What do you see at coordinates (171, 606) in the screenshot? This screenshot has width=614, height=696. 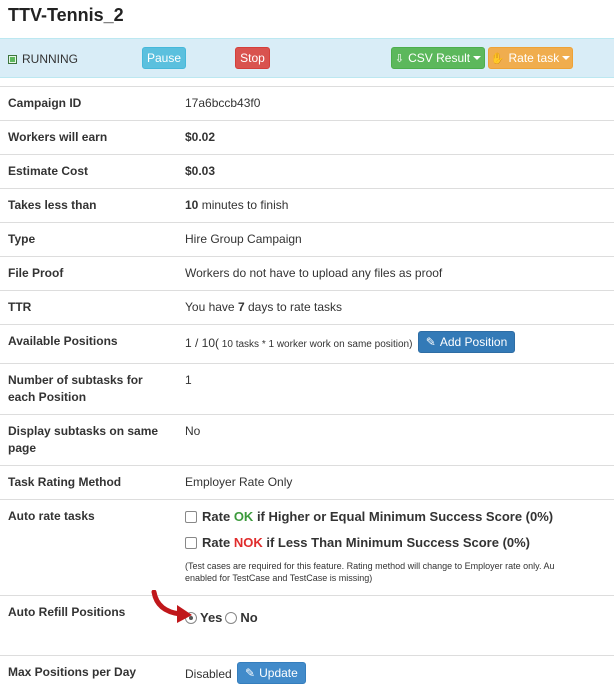 I see `red-arrow-icon` at bounding box center [171, 606].